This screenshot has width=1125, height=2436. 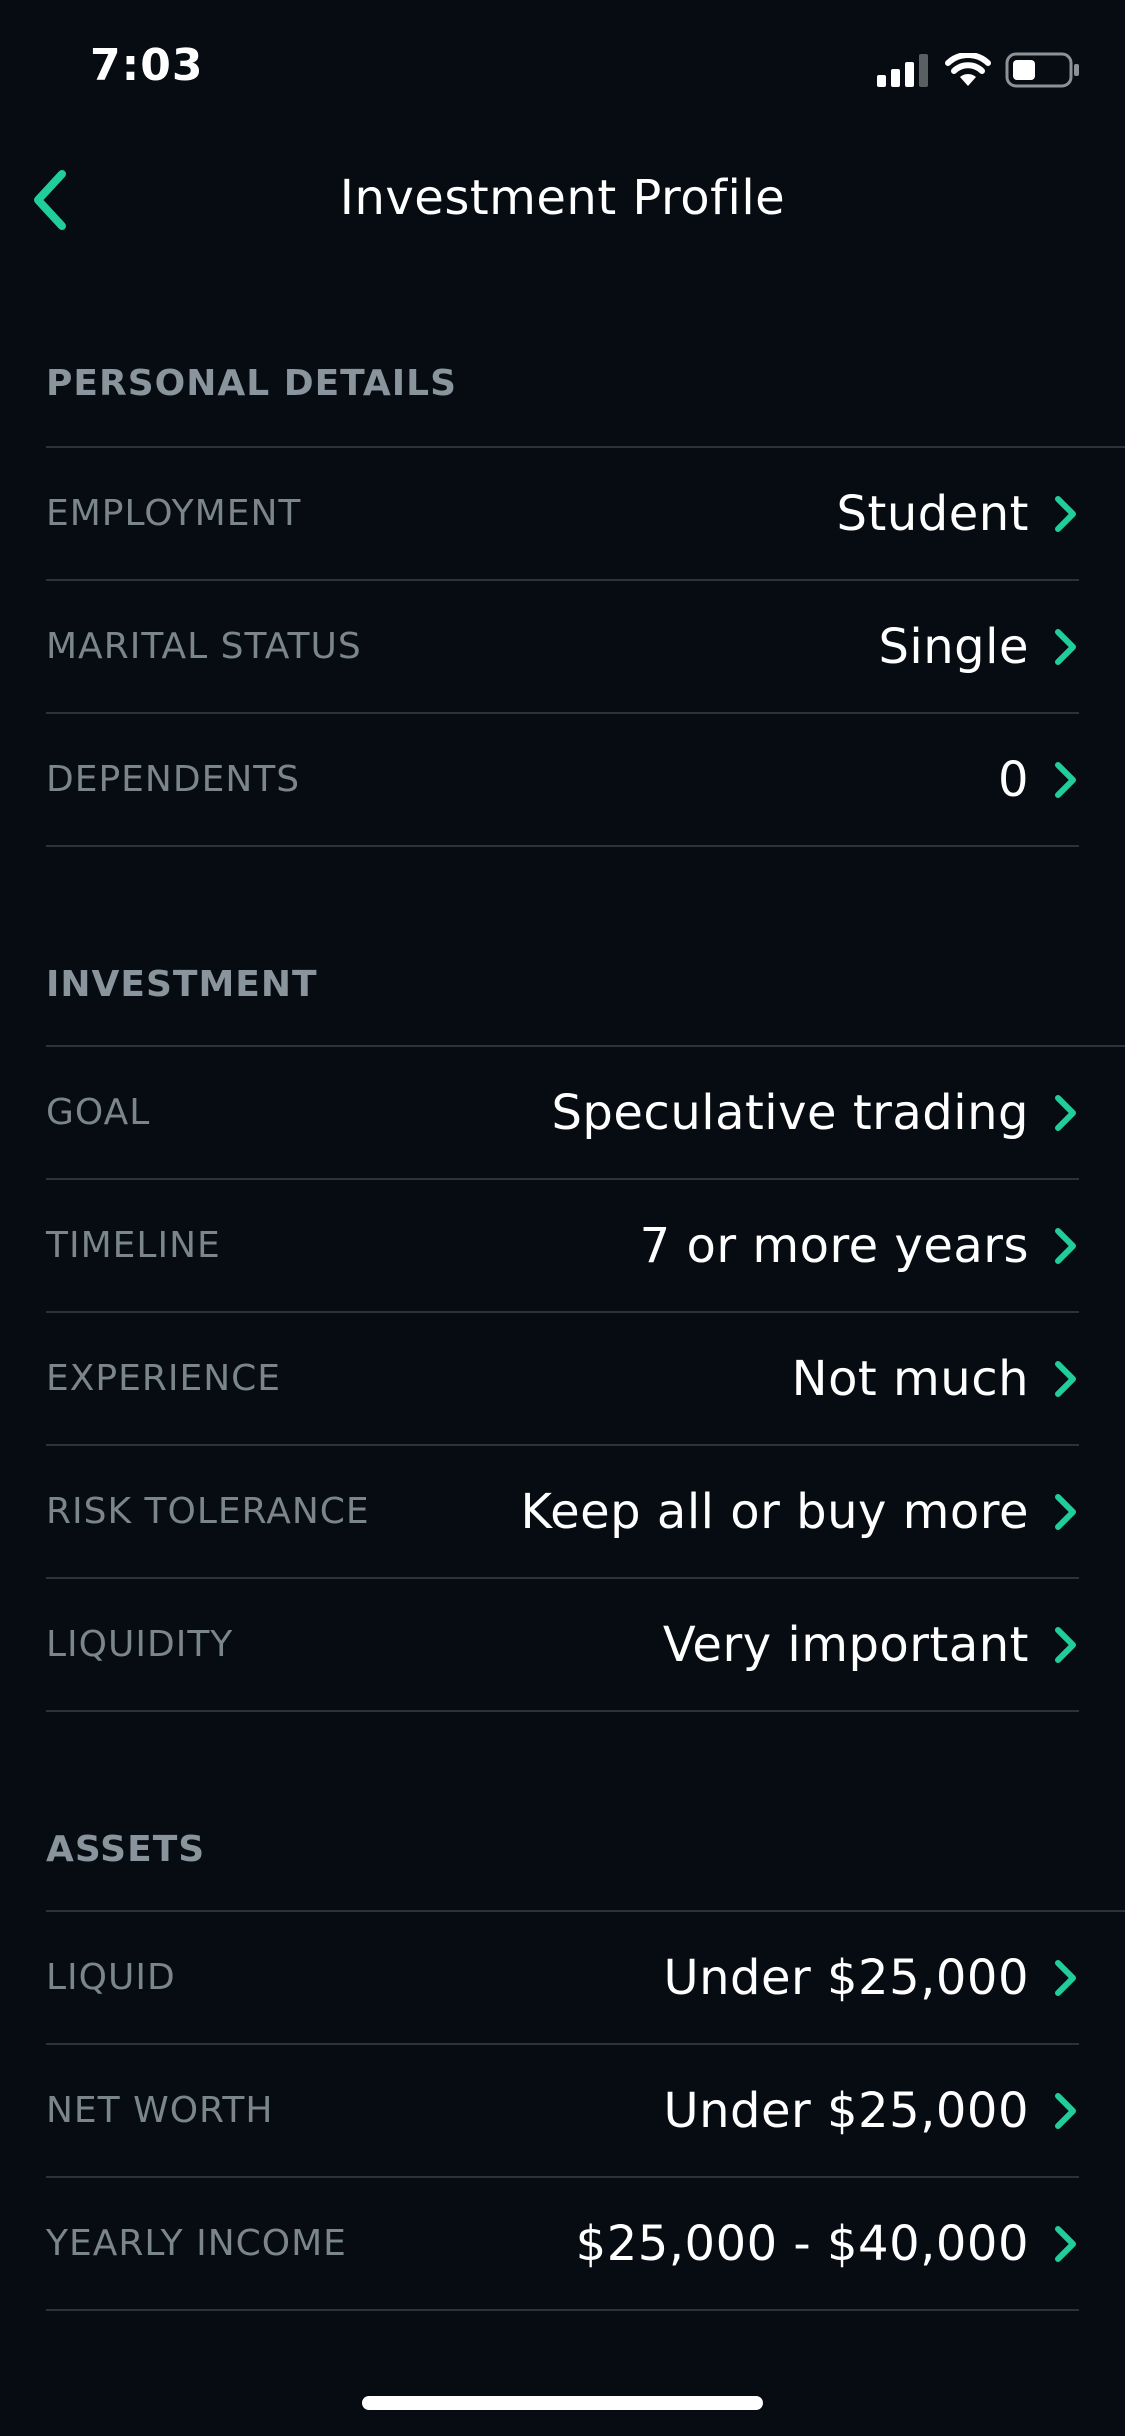 What do you see at coordinates (1038, 780) in the screenshot?
I see `row-value-group: 0` at bounding box center [1038, 780].